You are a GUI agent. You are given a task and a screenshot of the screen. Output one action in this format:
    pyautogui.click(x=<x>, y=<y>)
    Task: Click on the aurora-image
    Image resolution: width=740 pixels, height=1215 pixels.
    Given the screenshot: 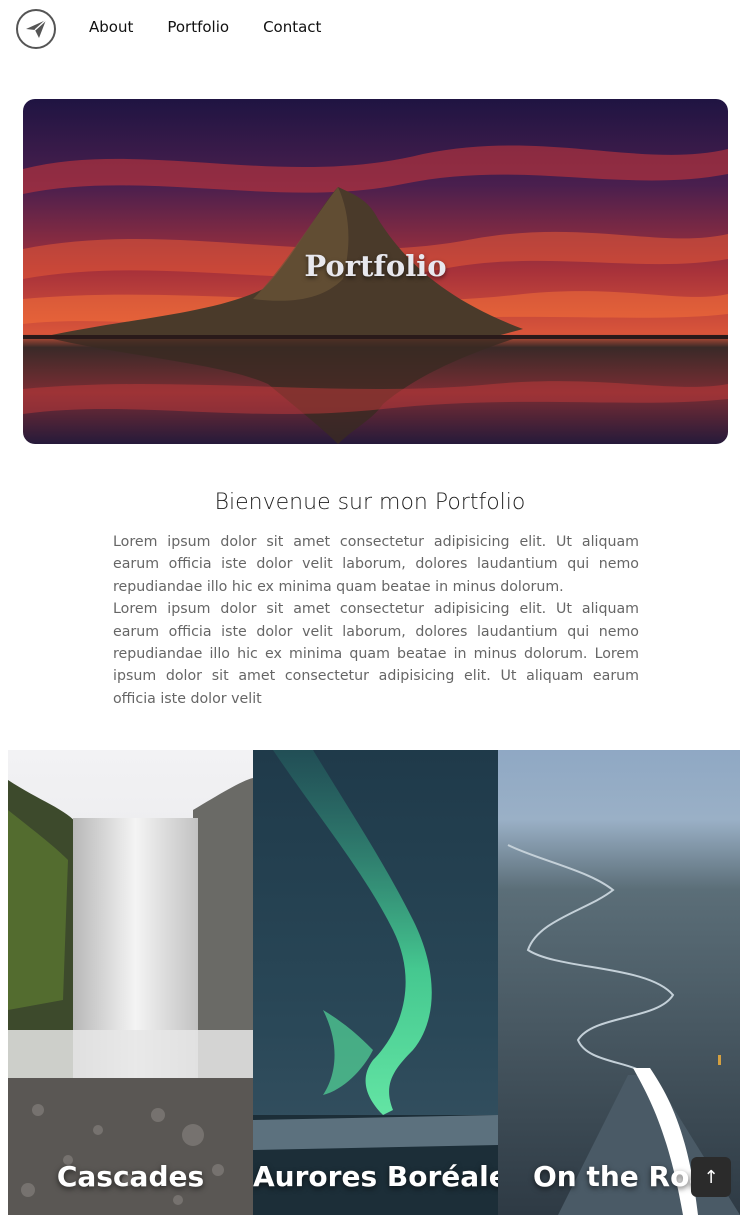 What is the action you would take?
    pyautogui.click(x=375, y=982)
    